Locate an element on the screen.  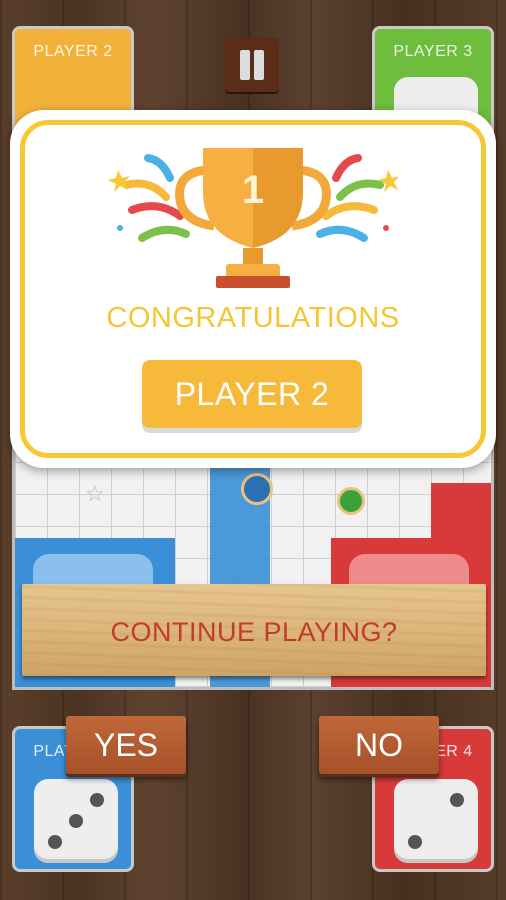
trophy-rank: 1 is located at coordinates (253, 190).